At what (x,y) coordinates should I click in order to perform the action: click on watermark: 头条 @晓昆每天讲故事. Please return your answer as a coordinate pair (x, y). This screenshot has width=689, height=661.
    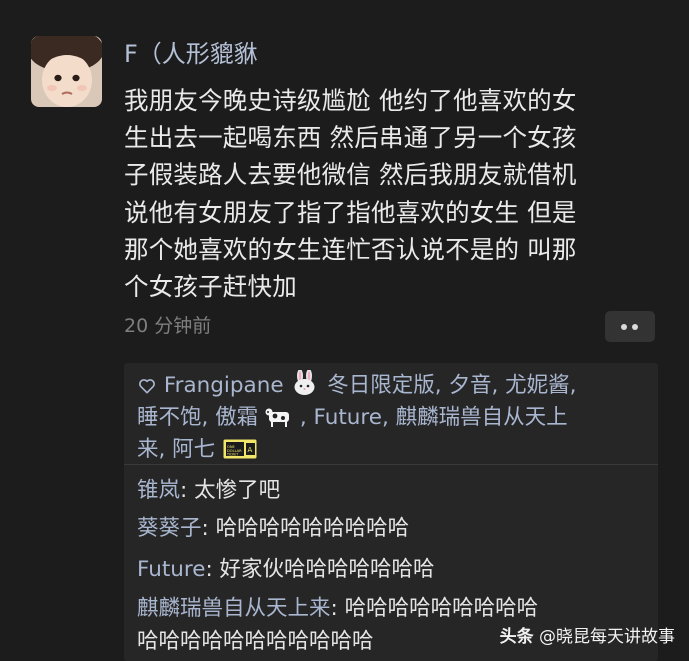
    Looking at the image, I should click on (587, 634).